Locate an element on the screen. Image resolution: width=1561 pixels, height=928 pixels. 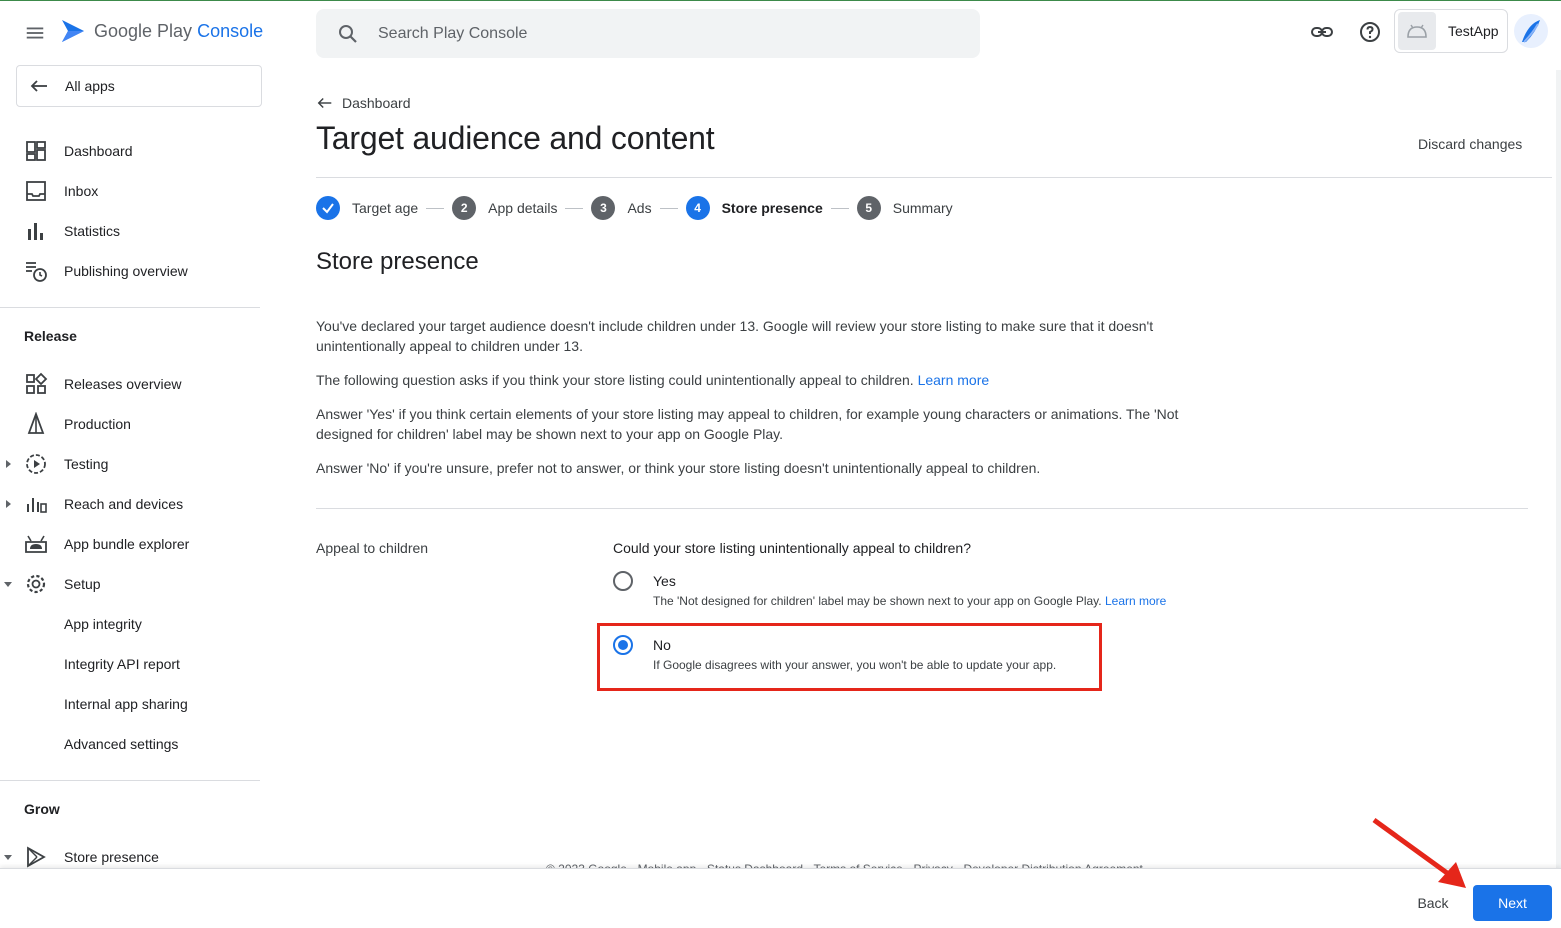
store-presence-icon is located at coordinates (36, 857).